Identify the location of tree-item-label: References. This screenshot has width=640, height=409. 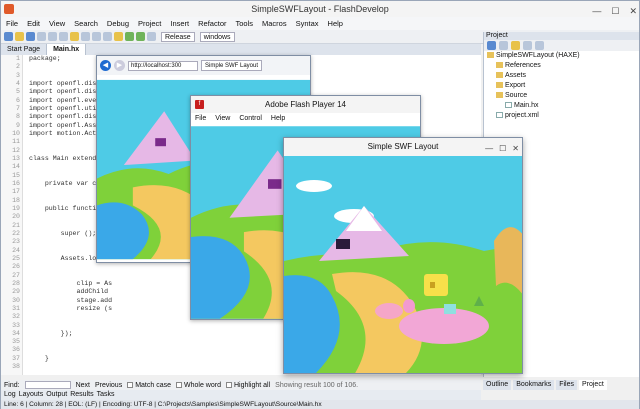
(523, 65).